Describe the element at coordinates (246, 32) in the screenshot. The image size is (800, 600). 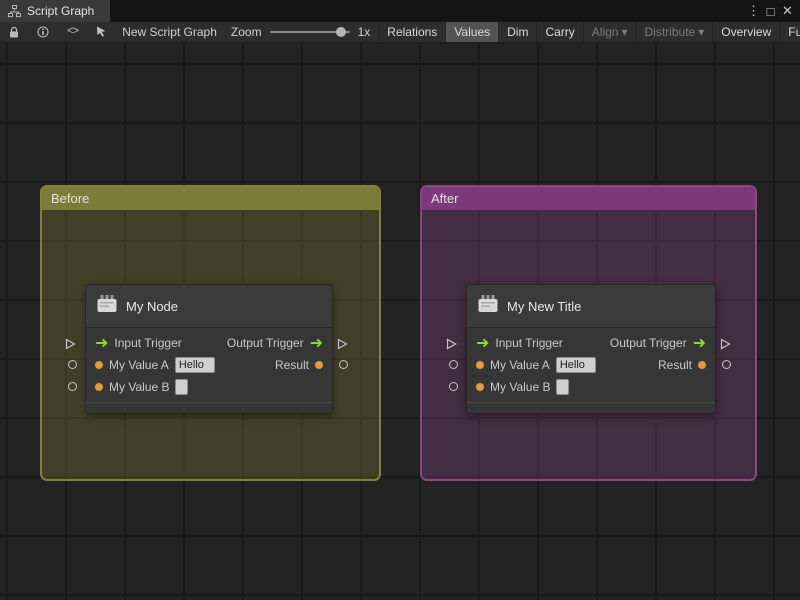
I see `zoom-label: Zoom` at that location.